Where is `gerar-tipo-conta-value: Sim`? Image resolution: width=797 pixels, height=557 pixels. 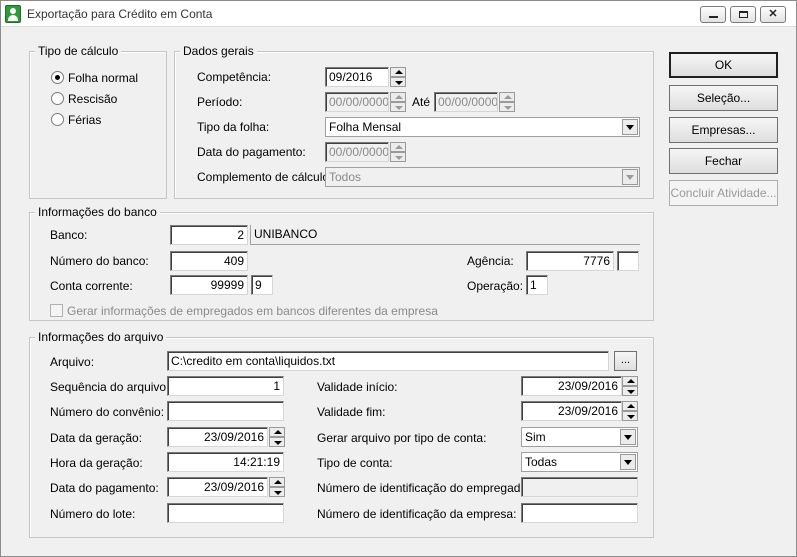
gerar-tipo-conta-value: Sim is located at coordinates (535, 437).